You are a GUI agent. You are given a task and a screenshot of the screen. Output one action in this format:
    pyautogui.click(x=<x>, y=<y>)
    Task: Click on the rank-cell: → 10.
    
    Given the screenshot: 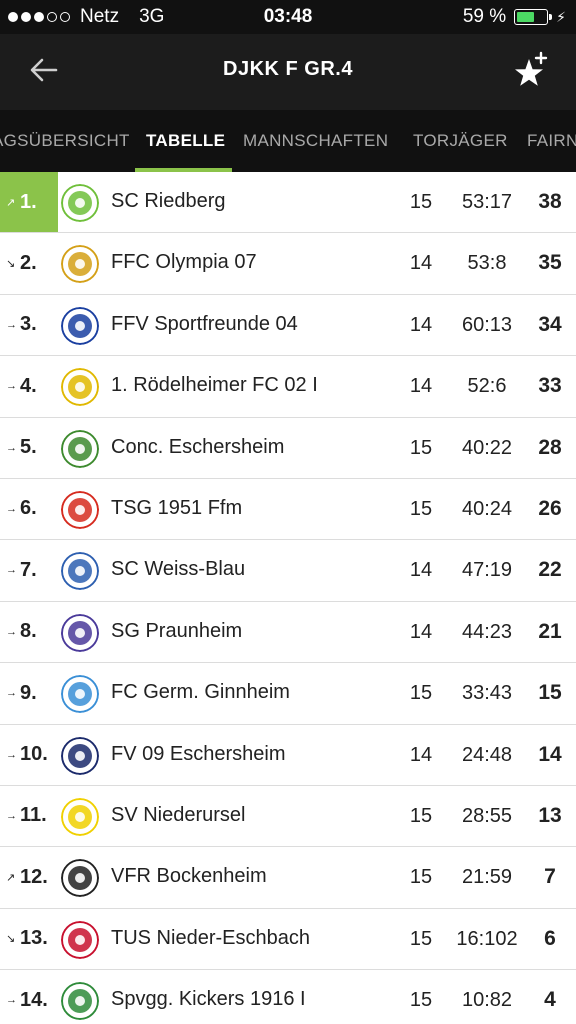 What is the action you would take?
    pyautogui.click(x=29, y=755)
    